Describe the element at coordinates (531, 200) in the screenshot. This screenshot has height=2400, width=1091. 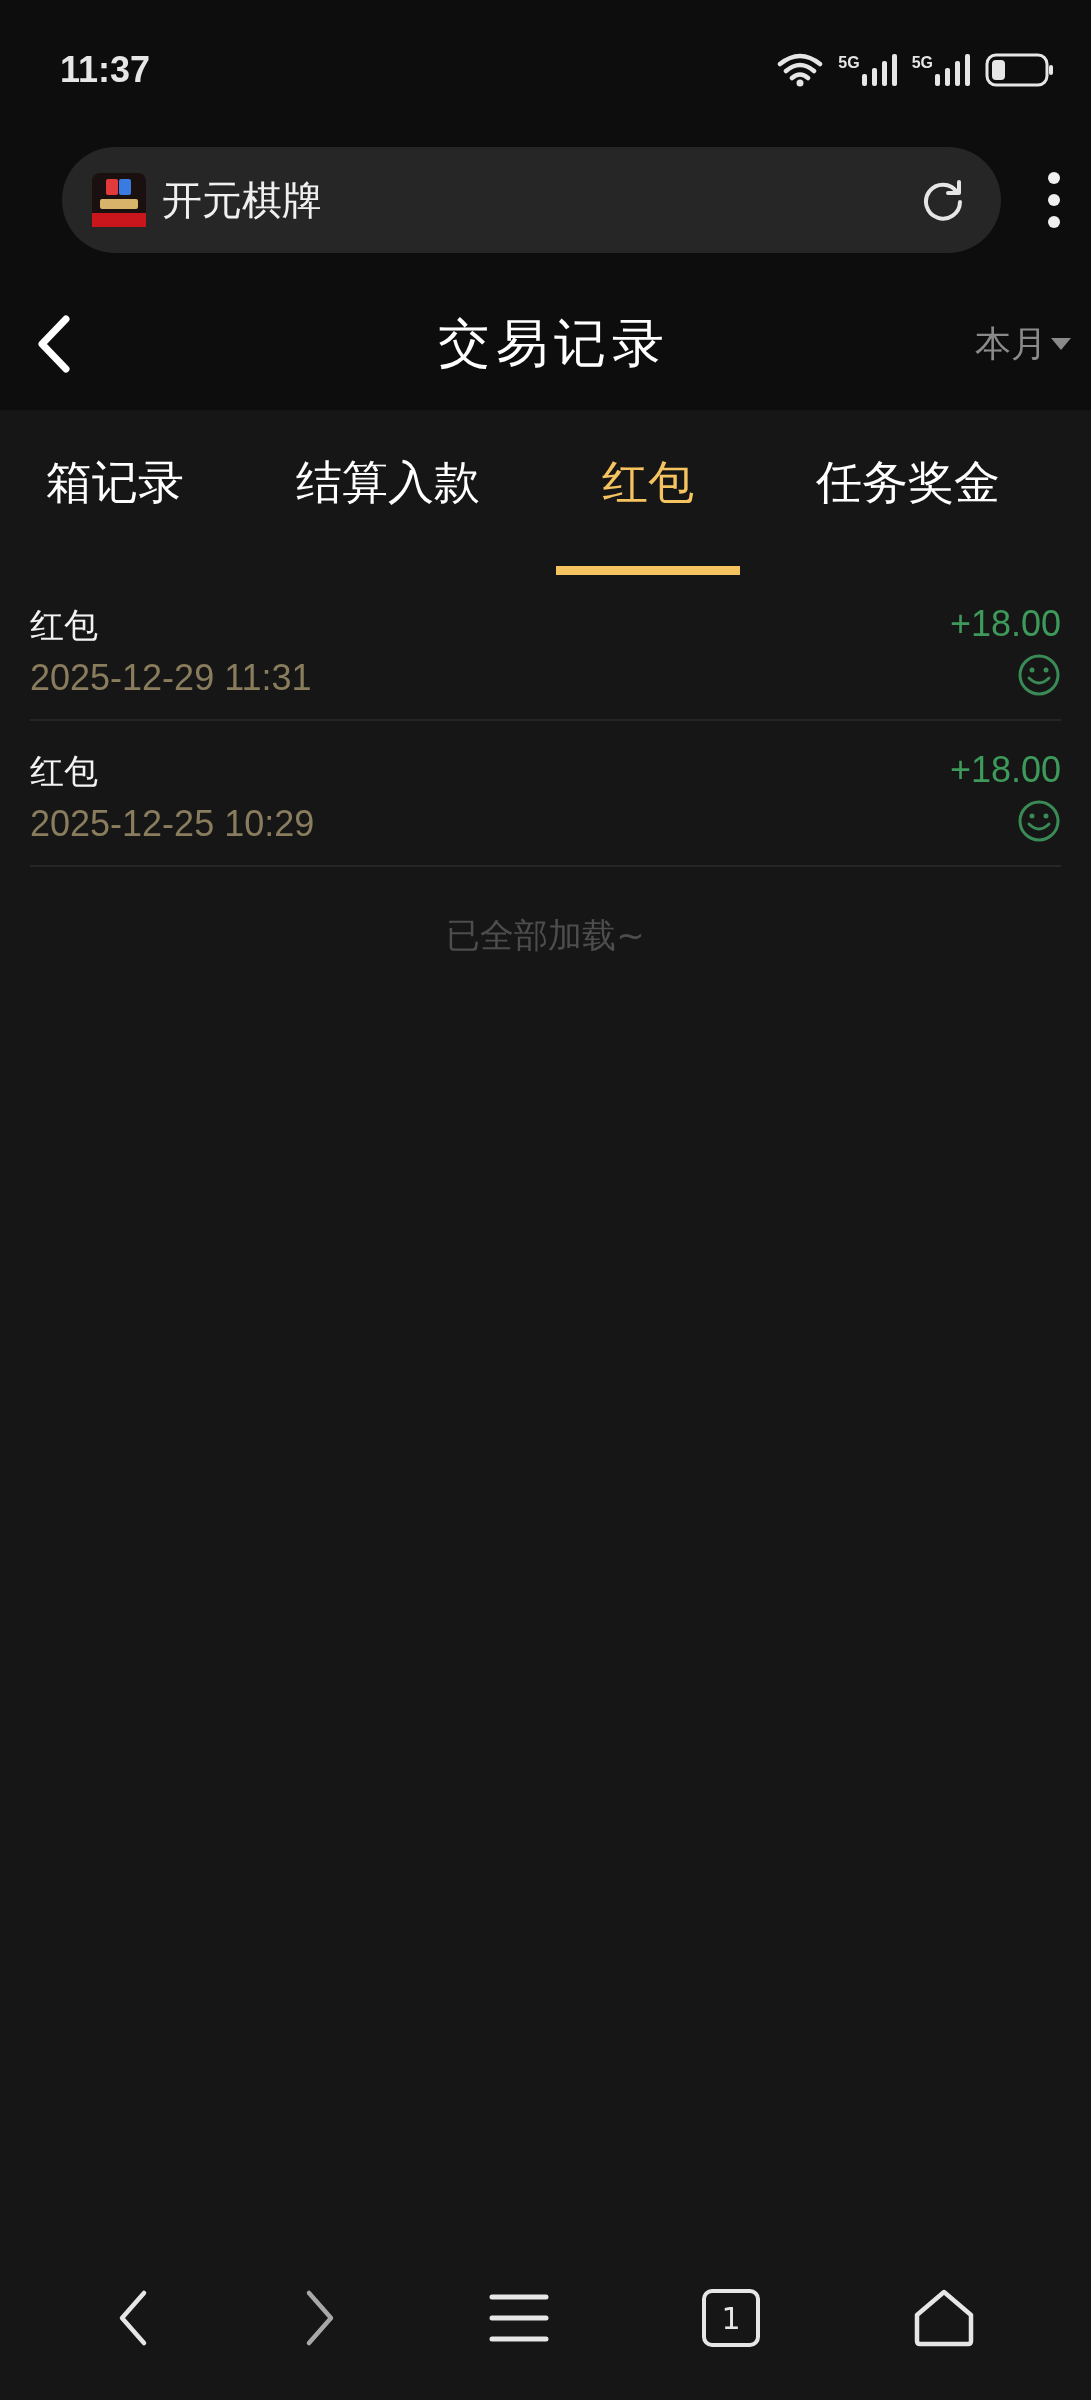
I see `address-bar: 开元棋牌` at that location.